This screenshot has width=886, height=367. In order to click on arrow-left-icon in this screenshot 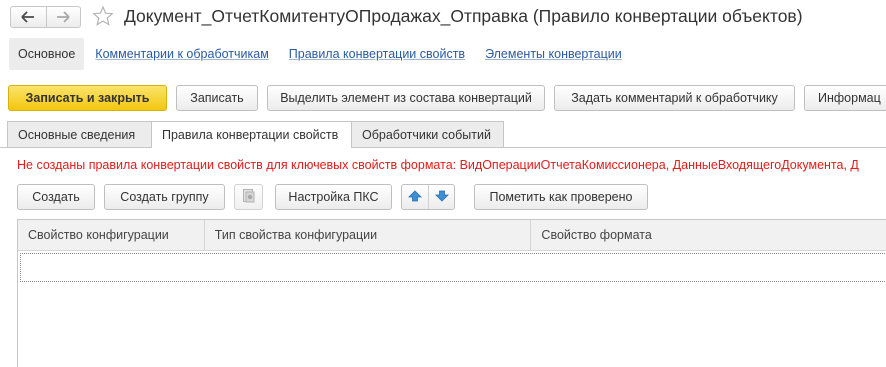, I will do `click(28, 17)`.